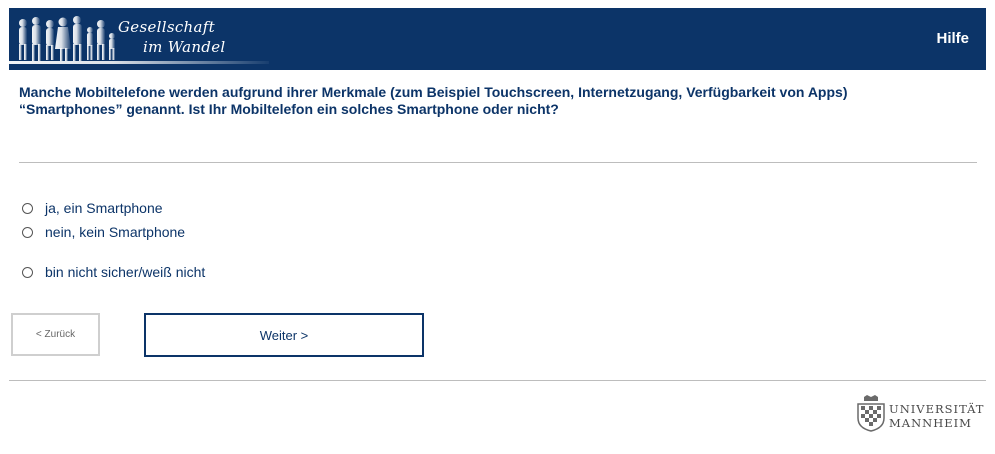 This screenshot has height=454, width=995. What do you see at coordinates (498, 162) in the screenshot?
I see `divider` at bounding box center [498, 162].